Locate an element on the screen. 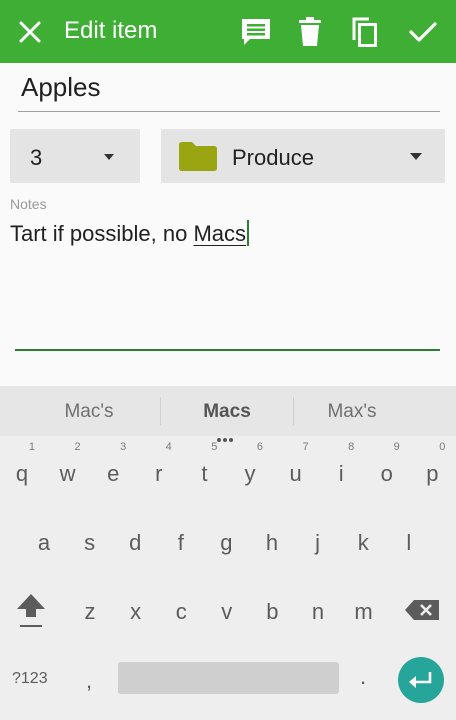 The height and width of the screenshot is (720, 456). notes-text: Tart if possible, no is located at coordinates (102, 233).